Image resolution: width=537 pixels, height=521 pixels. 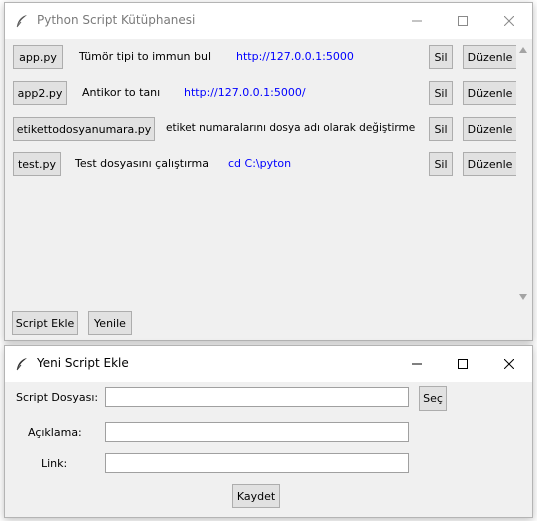 I want to click on script-file-input, so click(x=257, y=397).